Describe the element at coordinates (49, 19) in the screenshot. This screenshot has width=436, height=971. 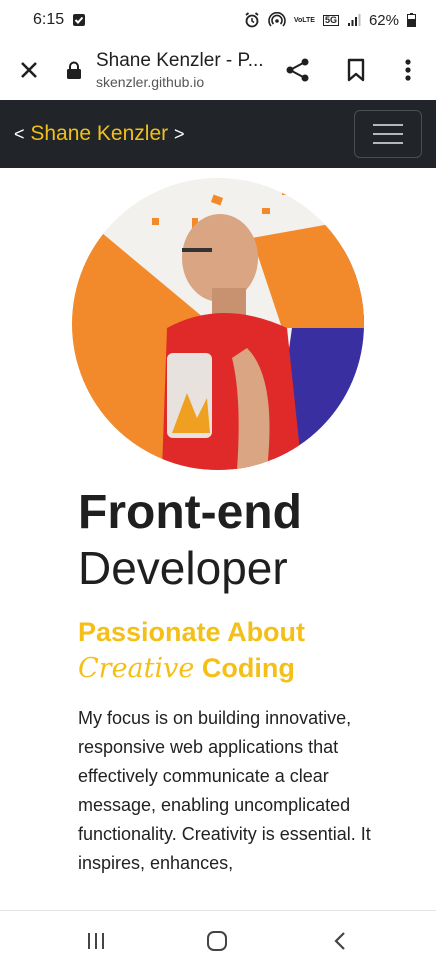
I see `status-time: 6:15` at that location.